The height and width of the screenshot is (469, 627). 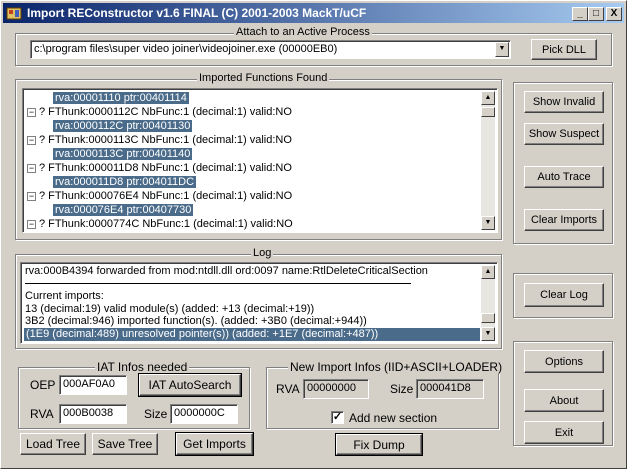 What do you see at coordinates (564, 102) in the screenshot?
I see `show-invalid-button: Show Invalid` at bounding box center [564, 102].